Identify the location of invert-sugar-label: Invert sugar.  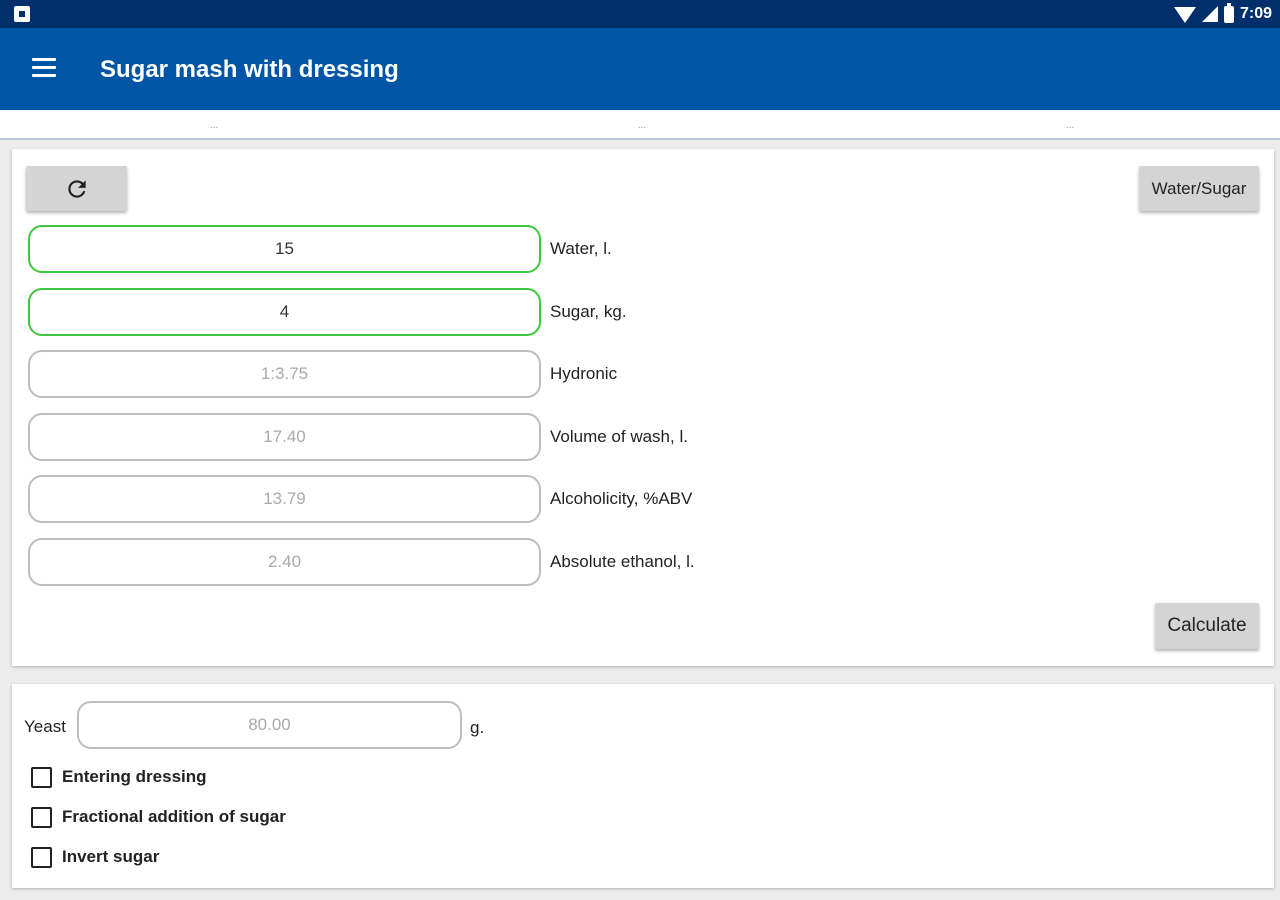
(111, 856).